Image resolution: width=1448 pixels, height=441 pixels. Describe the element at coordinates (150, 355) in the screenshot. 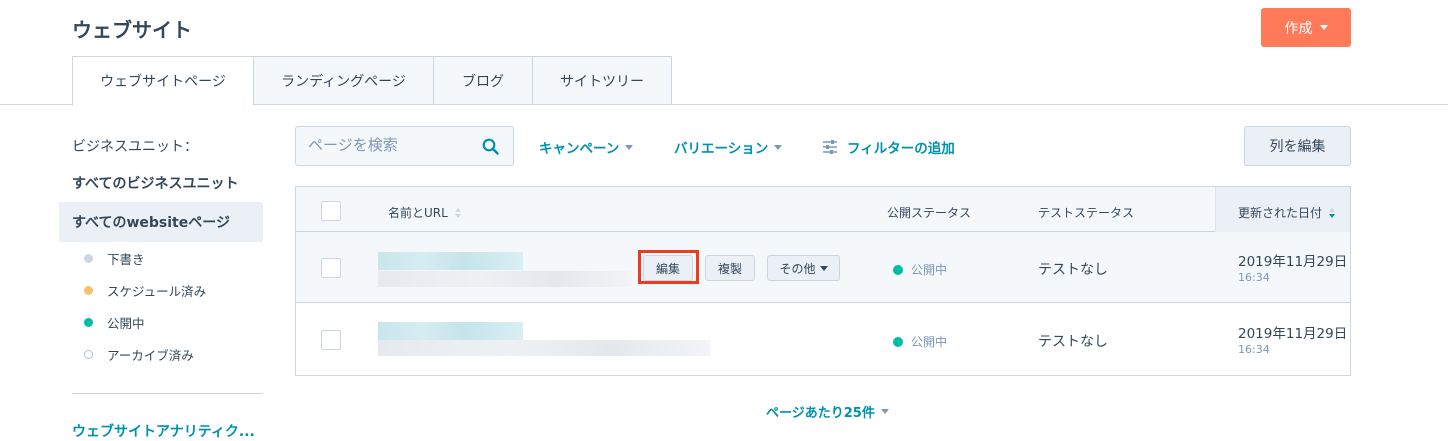

I see `sidebar-item-label: アーカイブ済み` at that location.